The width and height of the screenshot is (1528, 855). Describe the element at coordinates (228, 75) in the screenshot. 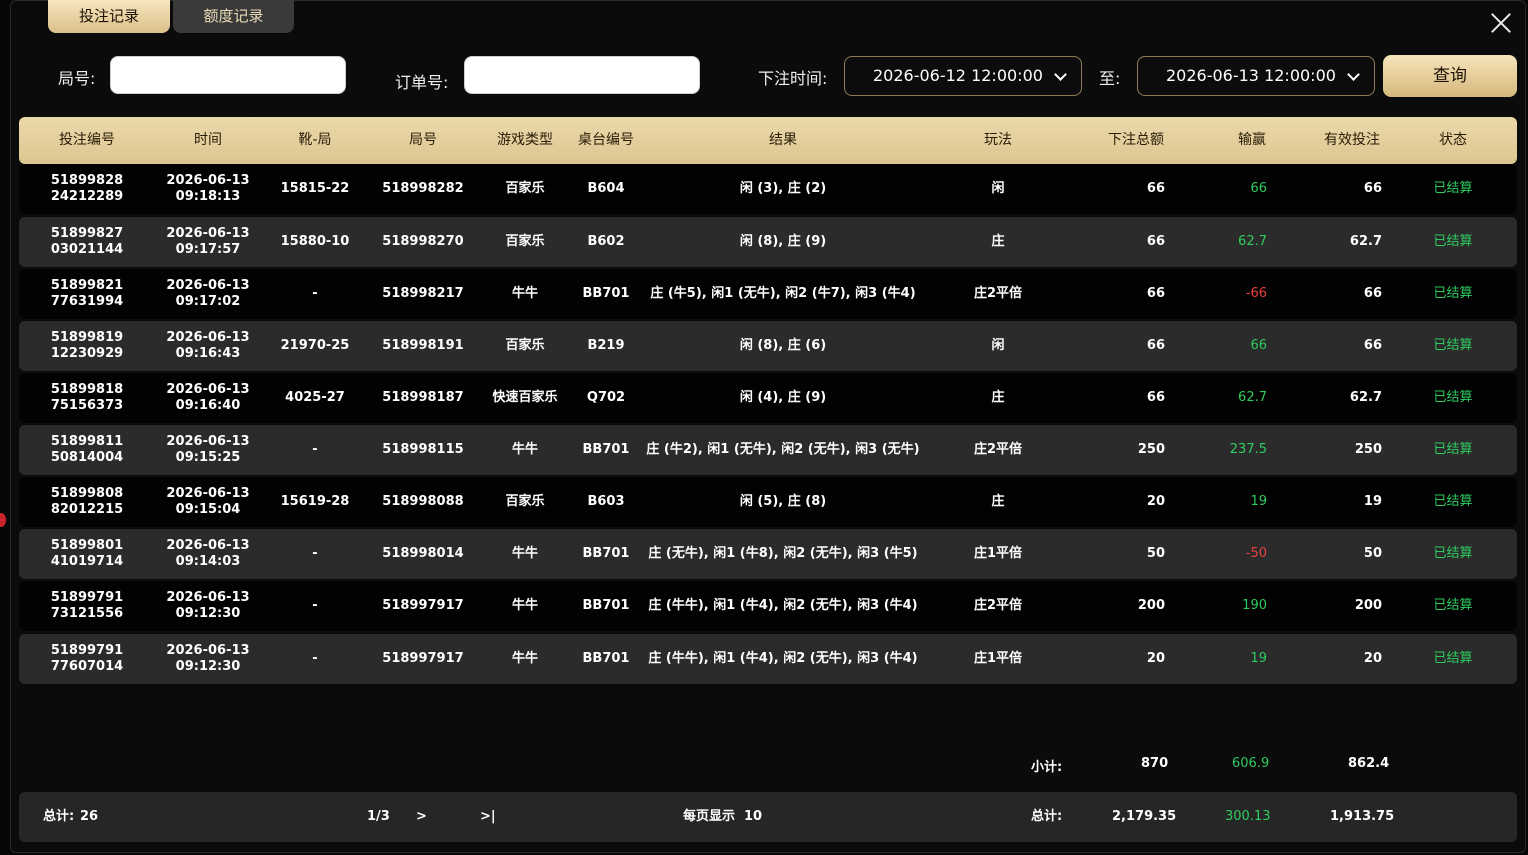

I see `round-input` at that location.